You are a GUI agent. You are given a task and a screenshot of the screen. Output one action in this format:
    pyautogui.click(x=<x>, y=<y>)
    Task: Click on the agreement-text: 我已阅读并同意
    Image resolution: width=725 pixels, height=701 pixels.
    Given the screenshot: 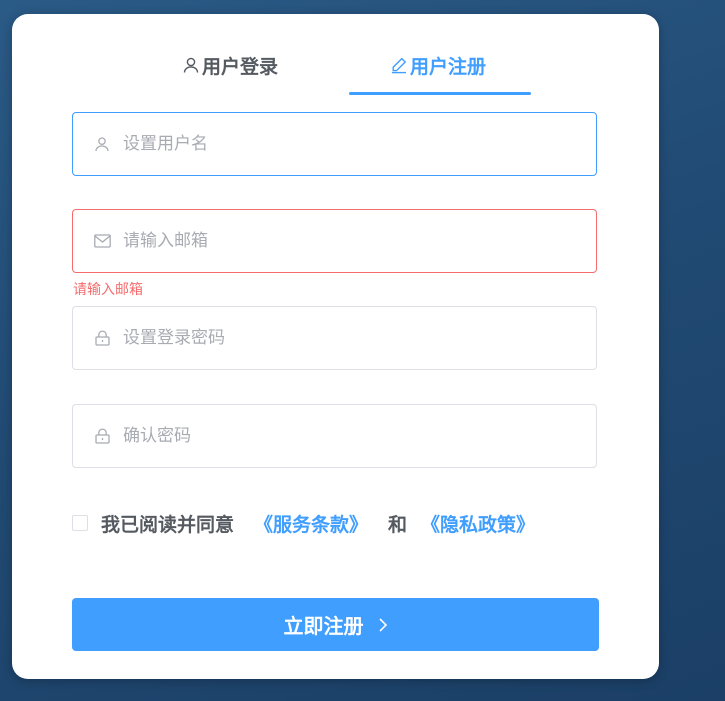 What is the action you would take?
    pyautogui.click(x=168, y=524)
    